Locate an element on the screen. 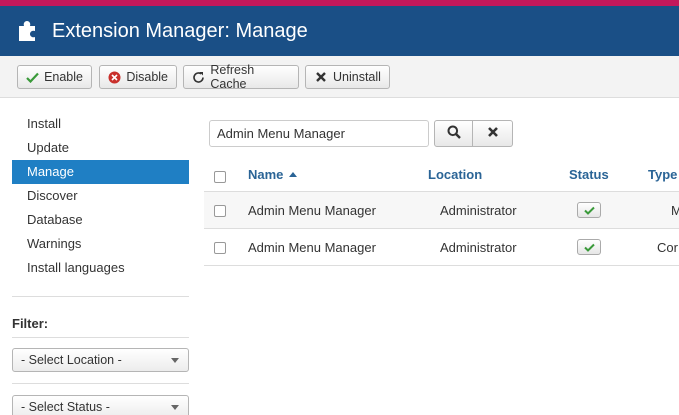 Image resolution: width=679 pixels, height=415 pixels. clear-search-button is located at coordinates (493, 133).